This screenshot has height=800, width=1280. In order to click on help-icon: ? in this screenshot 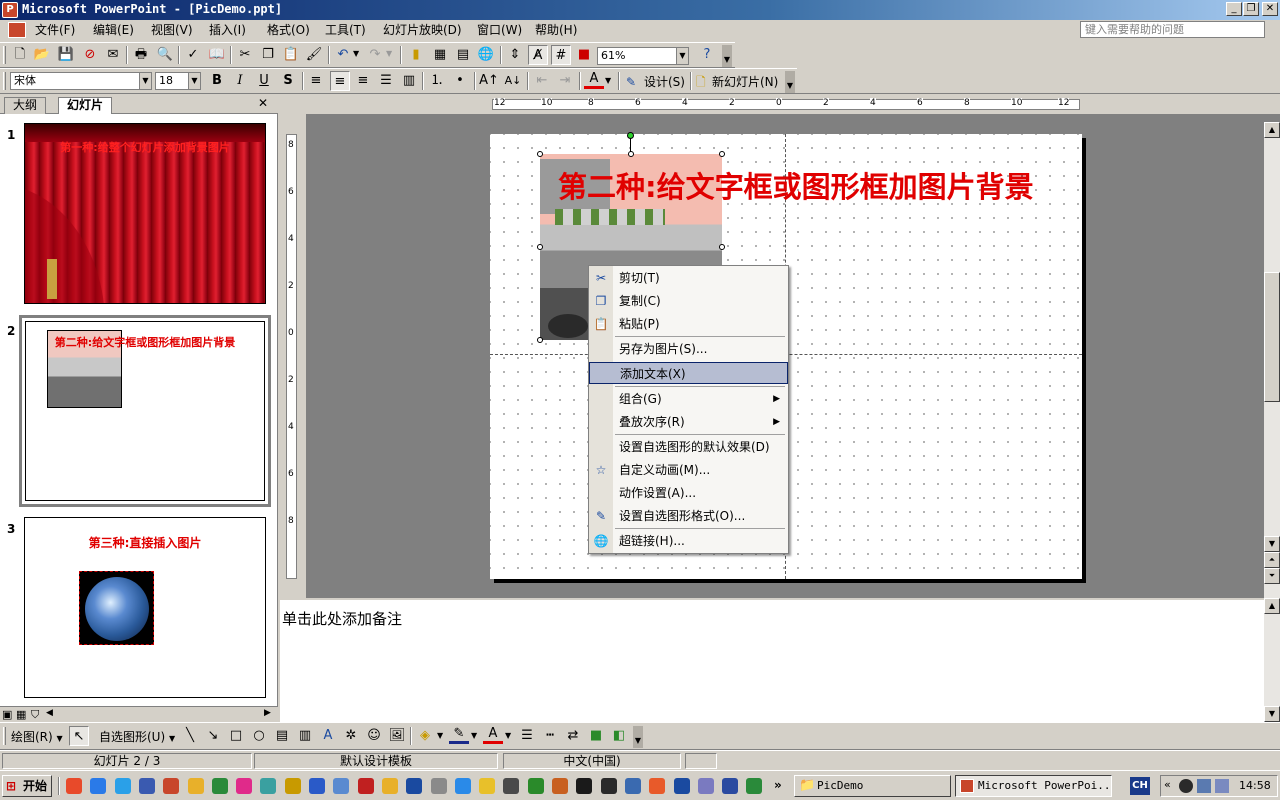, I will do `click(707, 55)`.